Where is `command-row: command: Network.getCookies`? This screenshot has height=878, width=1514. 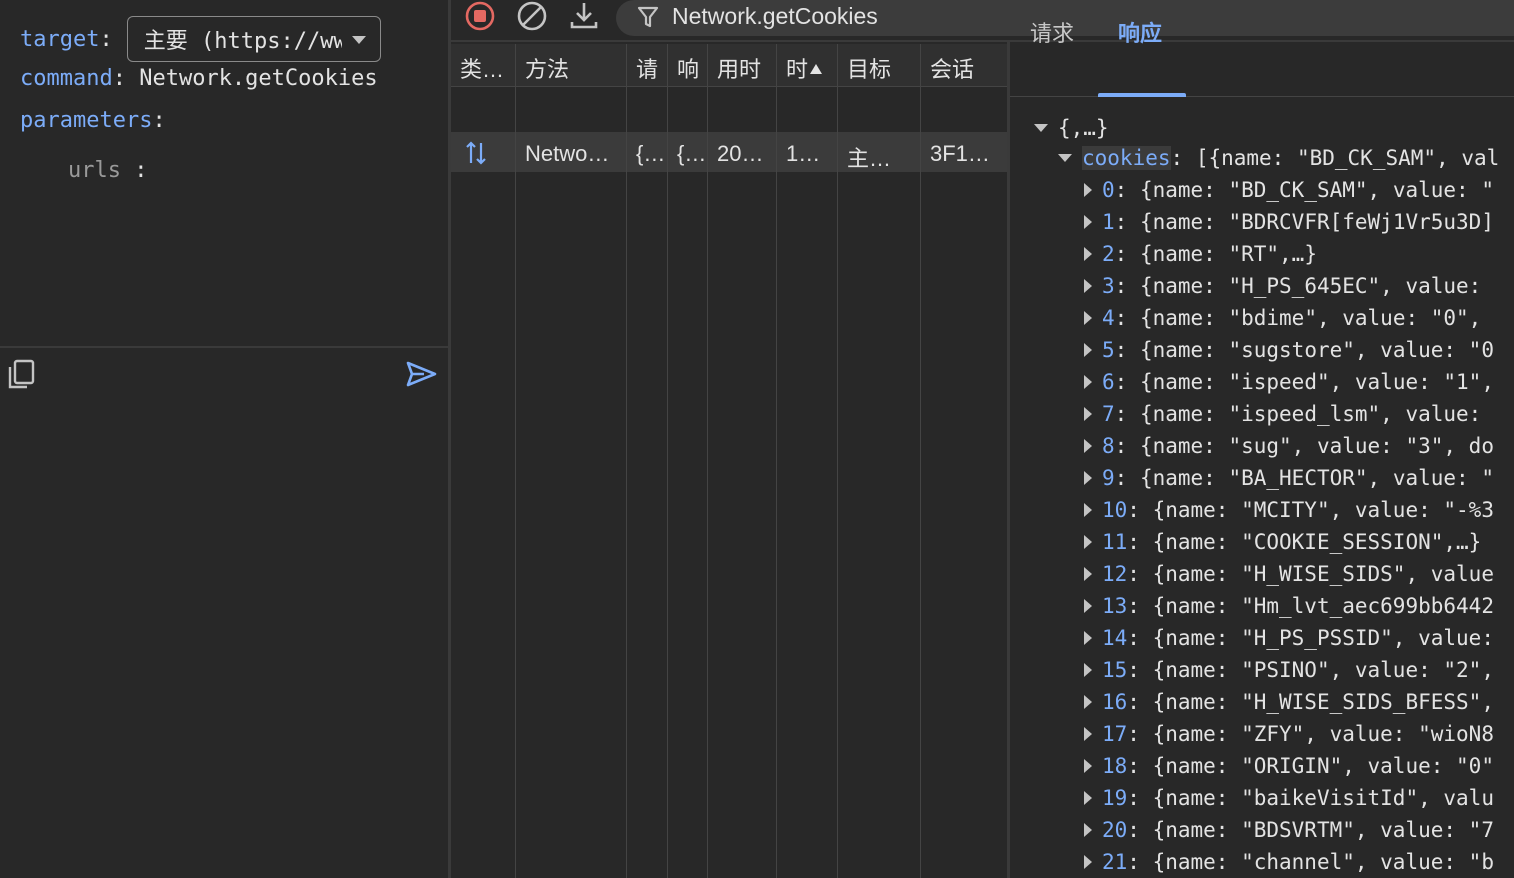 command-row: command: Network.getCookies is located at coordinates (199, 78).